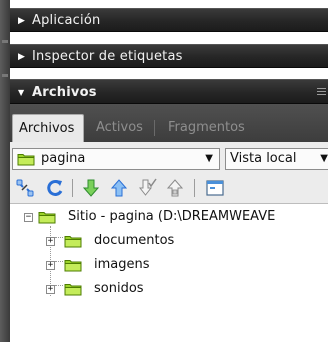 The height and width of the screenshot is (342, 328). I want to click on selectors-row: pagina ▼ Vista local ▼, so click(169, 157).